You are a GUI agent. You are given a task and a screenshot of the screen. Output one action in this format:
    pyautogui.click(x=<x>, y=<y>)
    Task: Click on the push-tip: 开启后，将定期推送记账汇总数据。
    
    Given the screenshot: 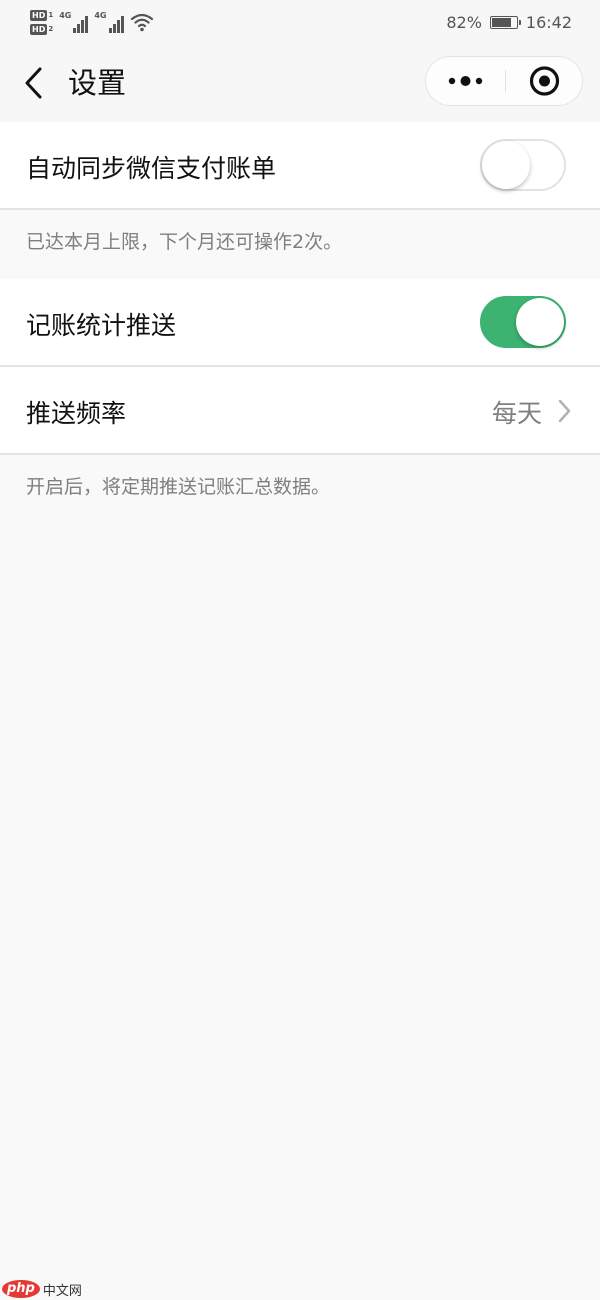 What is the action you would take?
    pyautogui.click(x=178, y=487)
    